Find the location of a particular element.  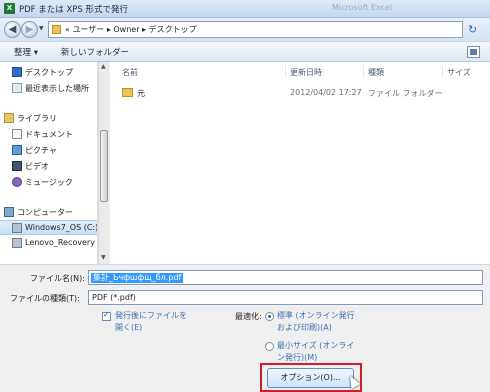

nav-item-desktop: デスクトップ is located at coordinates (48, 72).